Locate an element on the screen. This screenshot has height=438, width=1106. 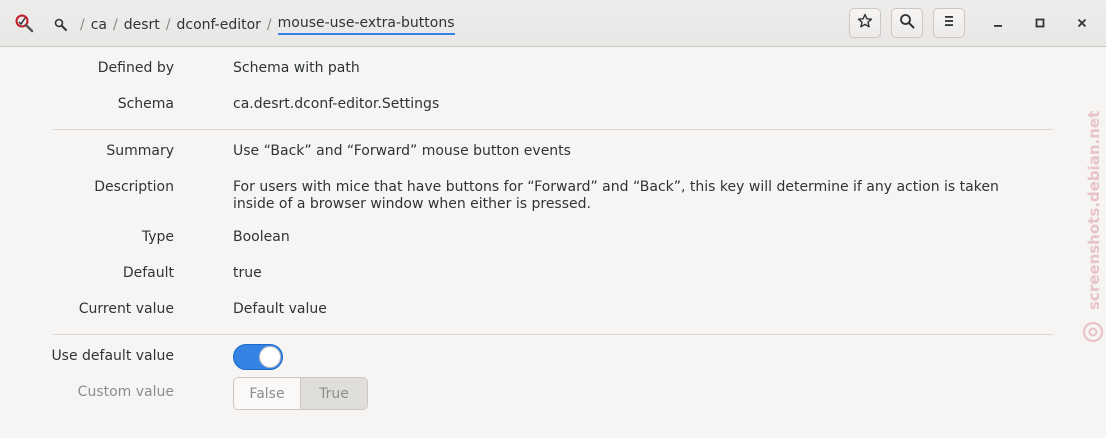
search-icon is located at coordinates (907, 23).